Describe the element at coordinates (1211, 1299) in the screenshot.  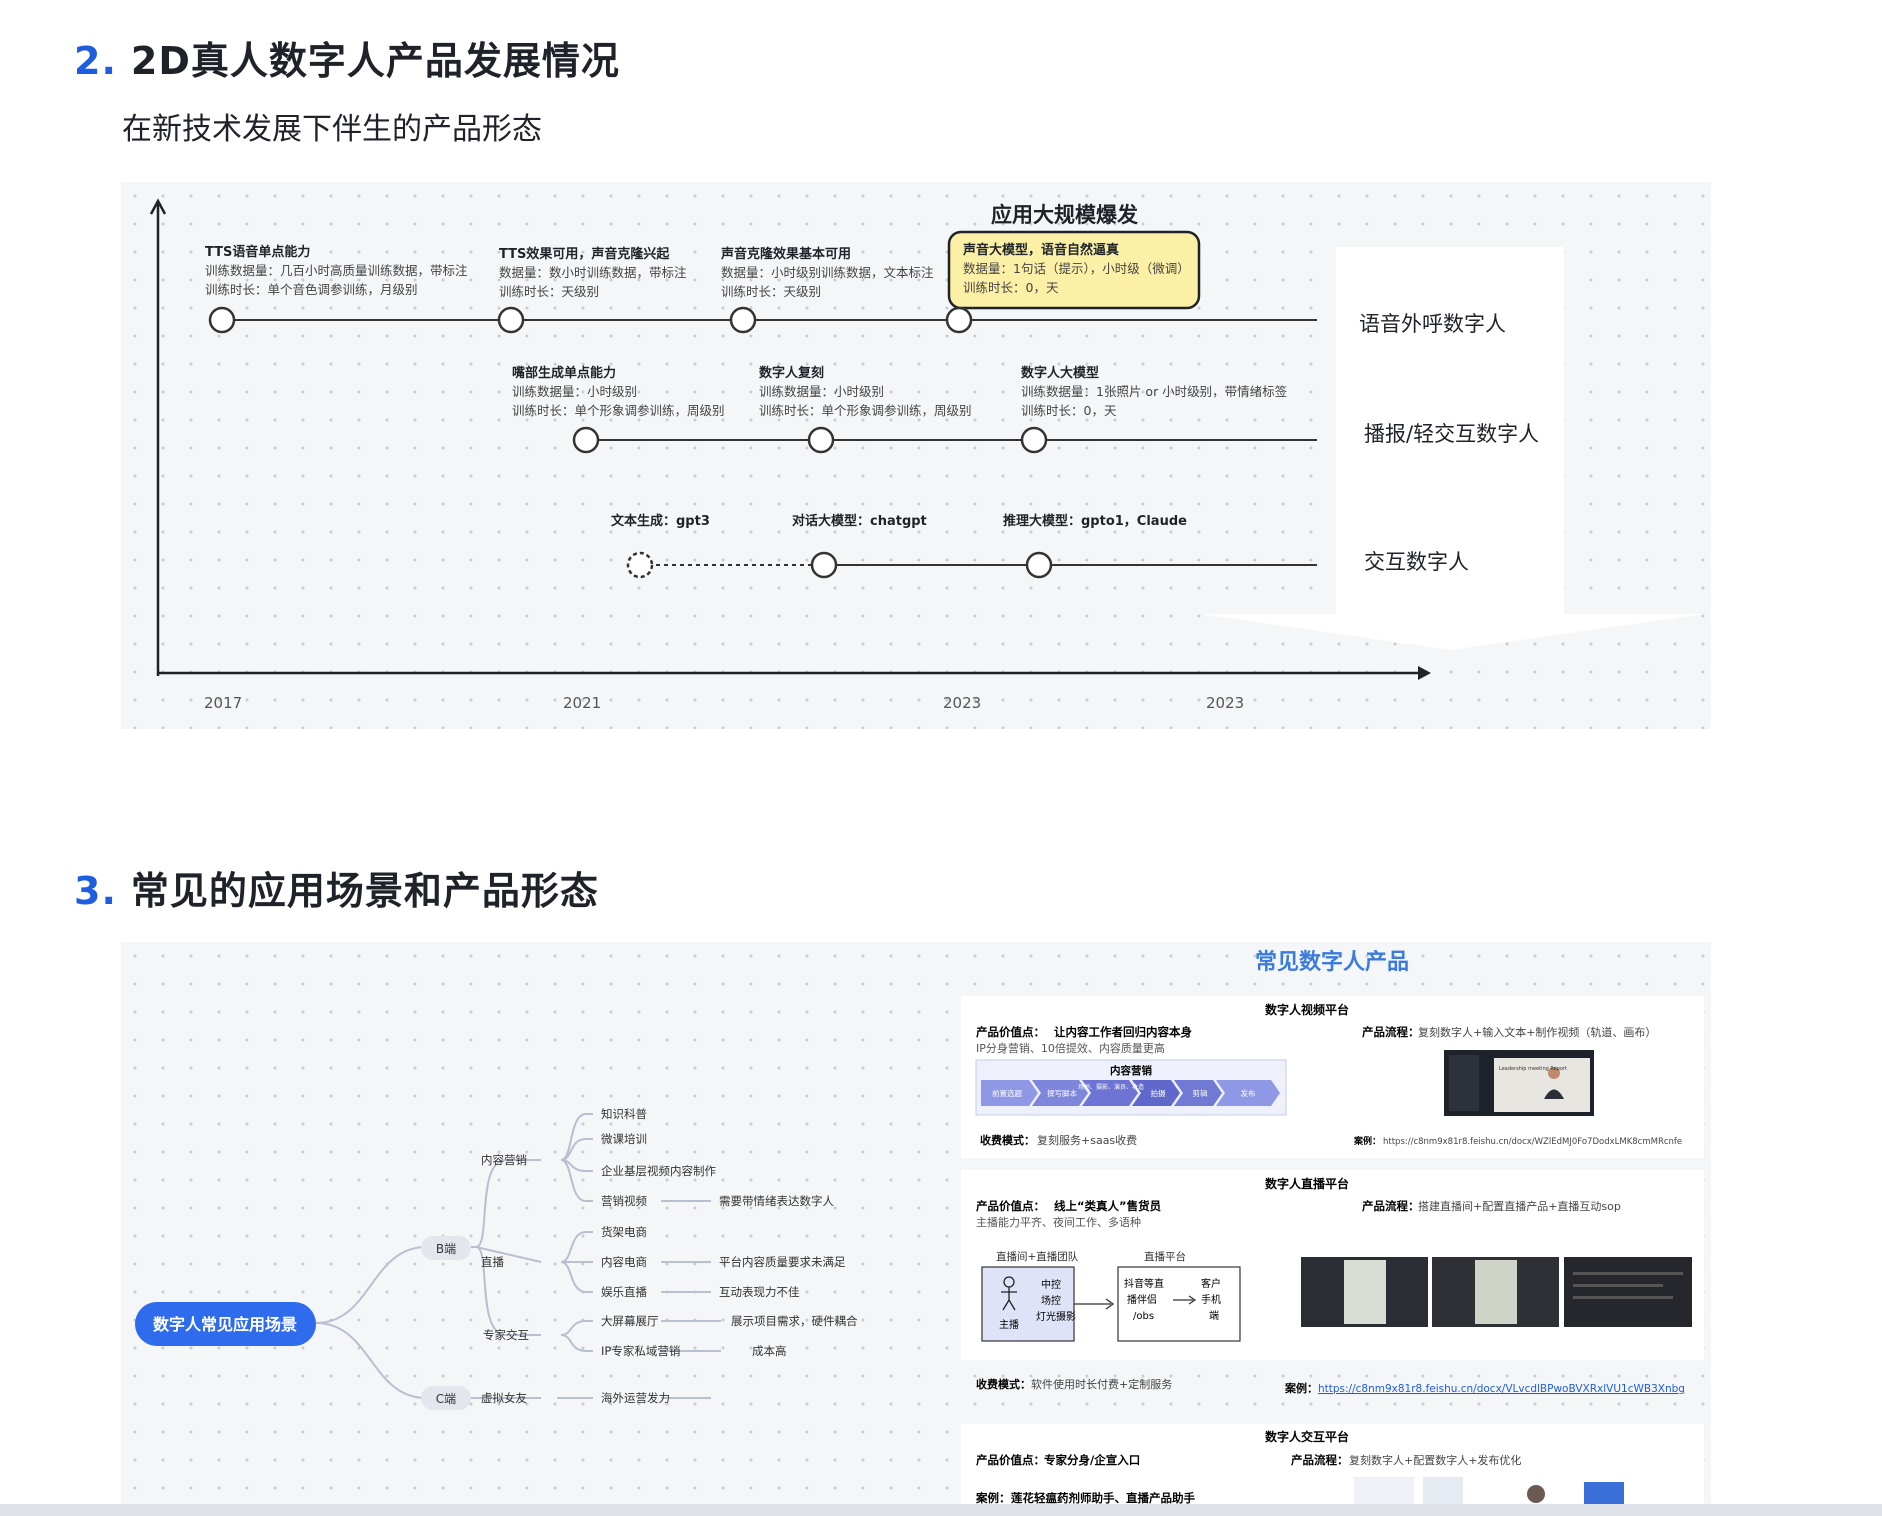
I see `client-item: 手机` at that location.